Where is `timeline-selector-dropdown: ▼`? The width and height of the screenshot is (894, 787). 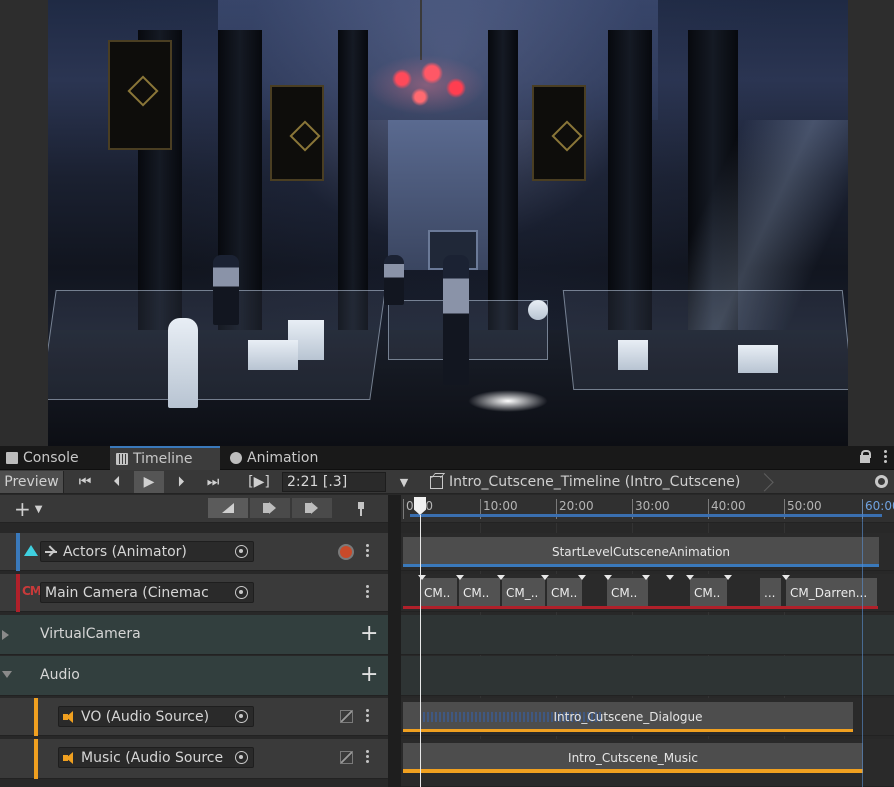 timeline-selector-dropdown: ▼ is located at coordinates (404, 482).